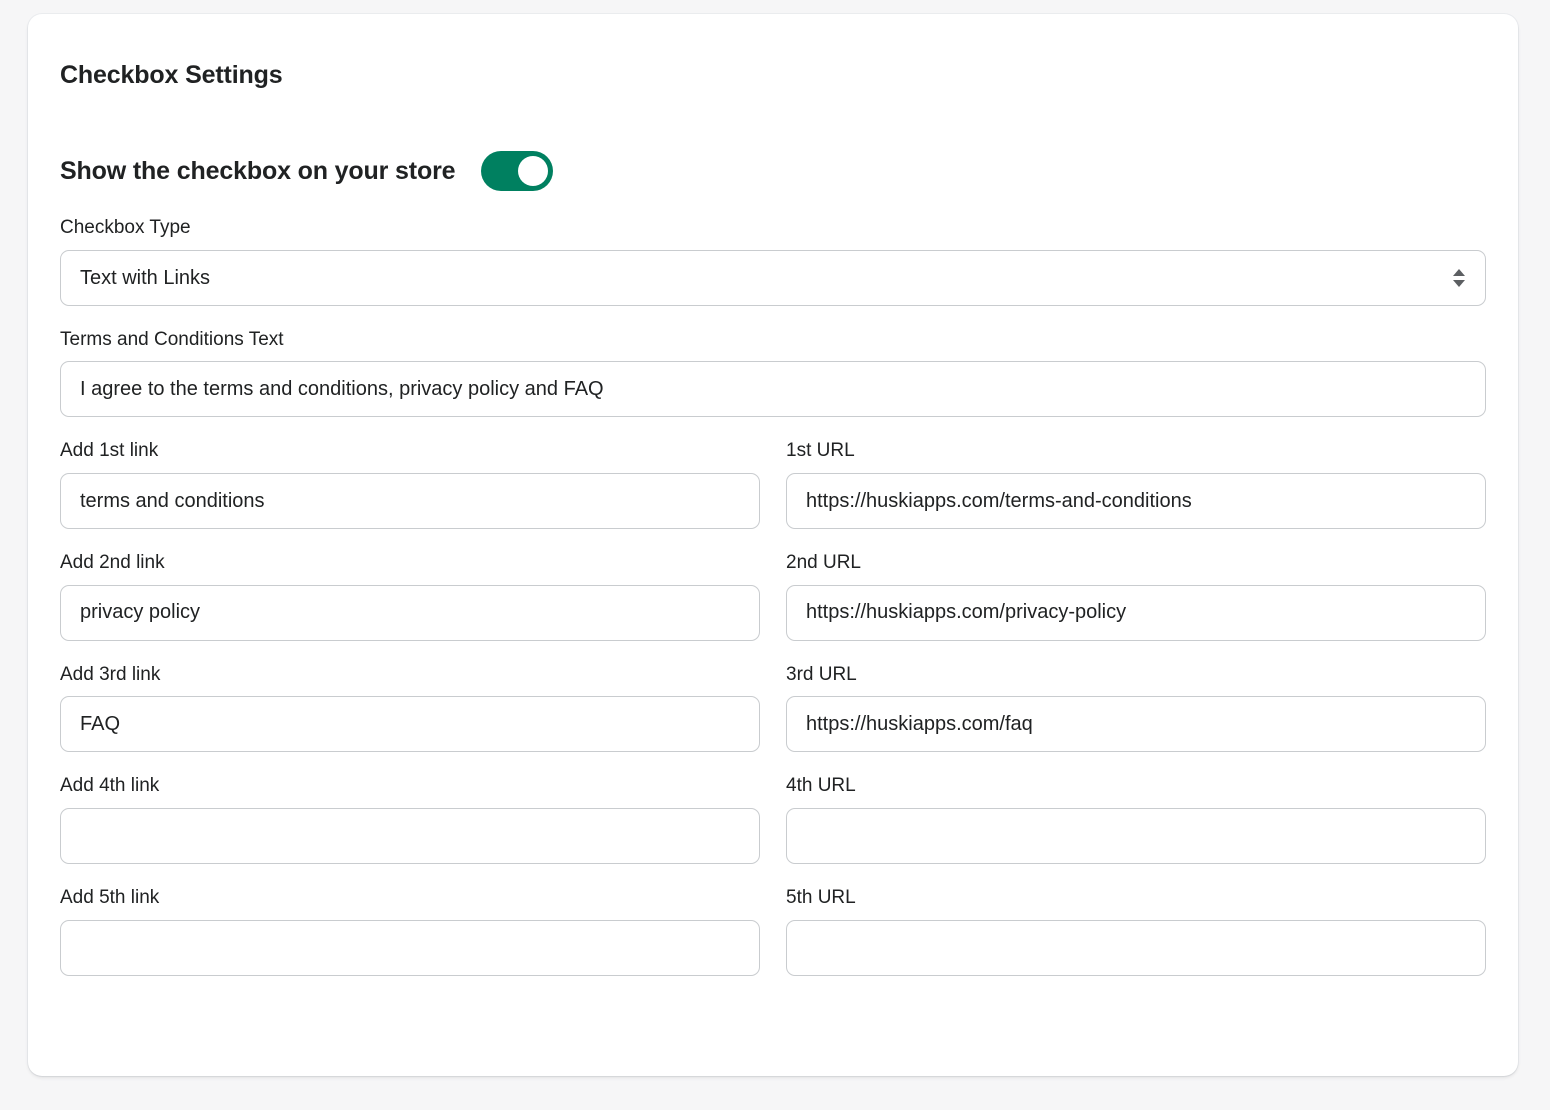 The width and height of the screenshot is (1550, 1110). Describe the element at coordinates (773, 484) in the screenshot. I see `link-row: Add 1st link 1st URL` at that location.